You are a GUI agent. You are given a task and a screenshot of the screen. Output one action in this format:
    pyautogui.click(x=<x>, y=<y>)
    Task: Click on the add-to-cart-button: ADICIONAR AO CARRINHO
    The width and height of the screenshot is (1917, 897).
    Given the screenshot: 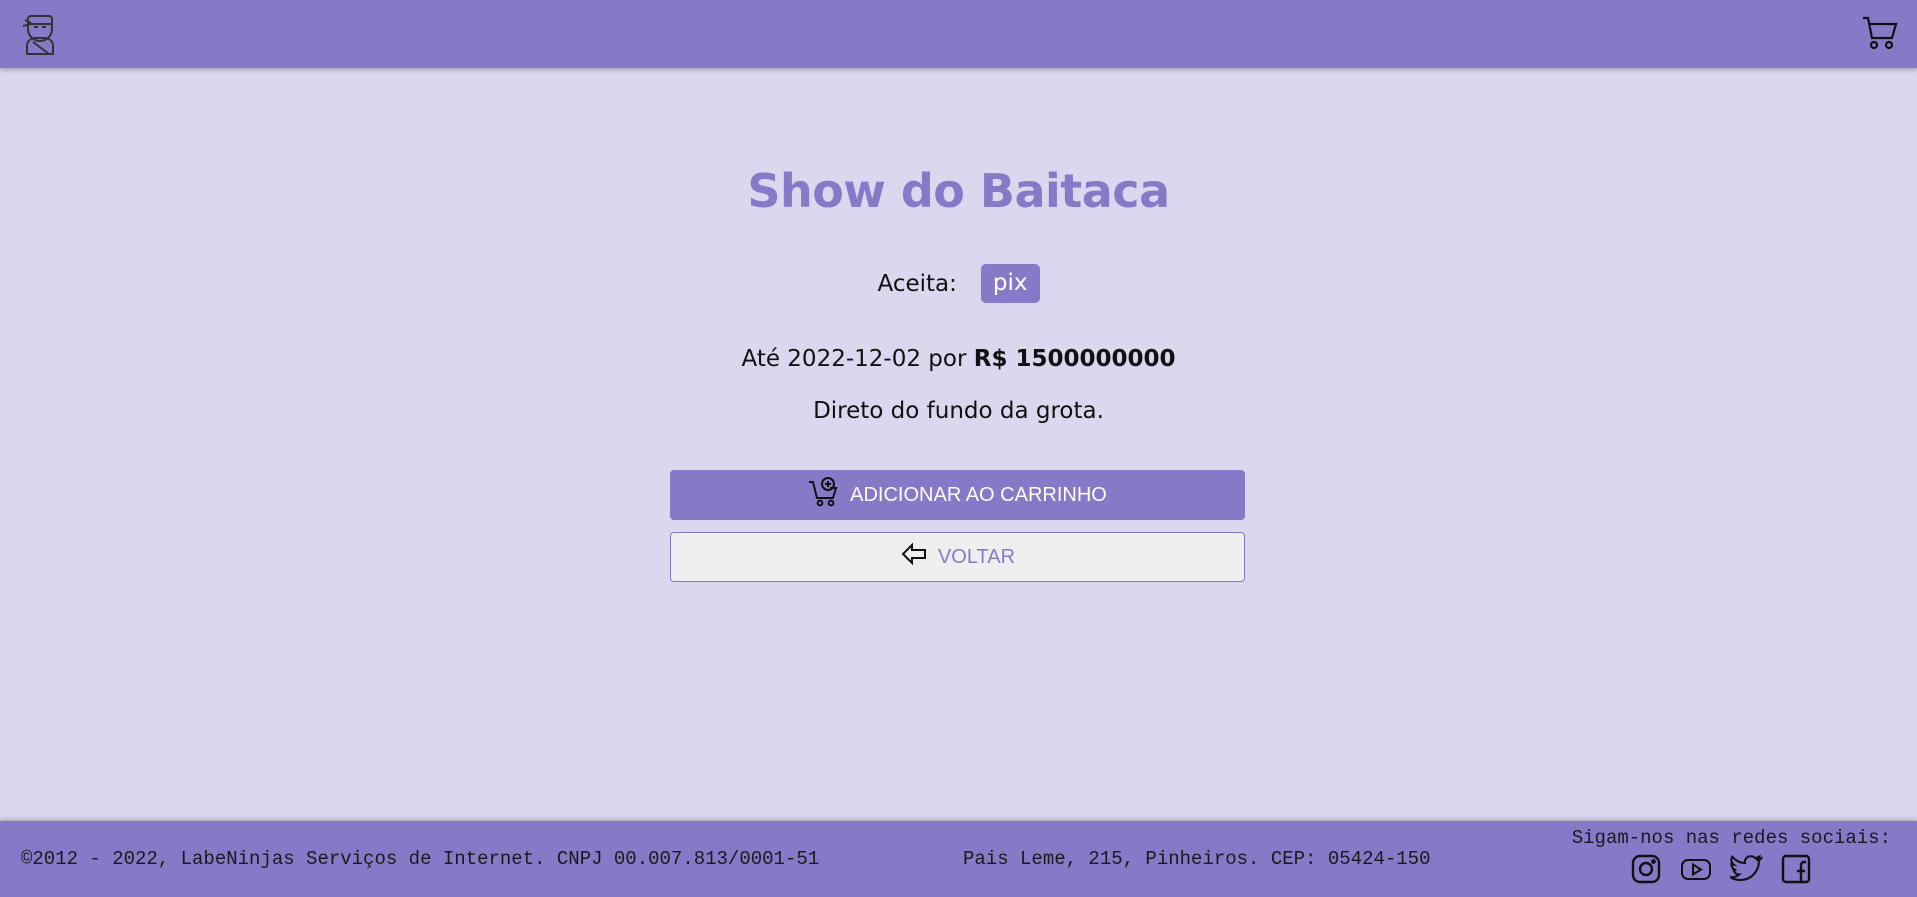 What is the action you would take?
    pyautogui.click(x=957, y=495)
    